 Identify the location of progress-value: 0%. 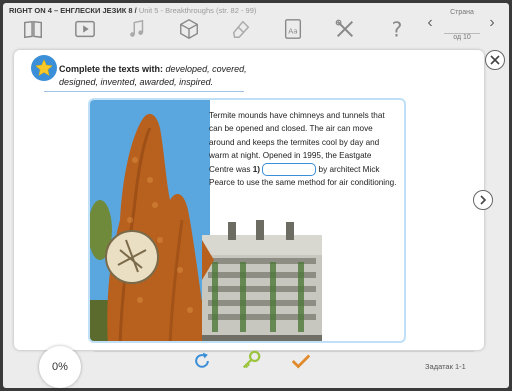
(60, 367).